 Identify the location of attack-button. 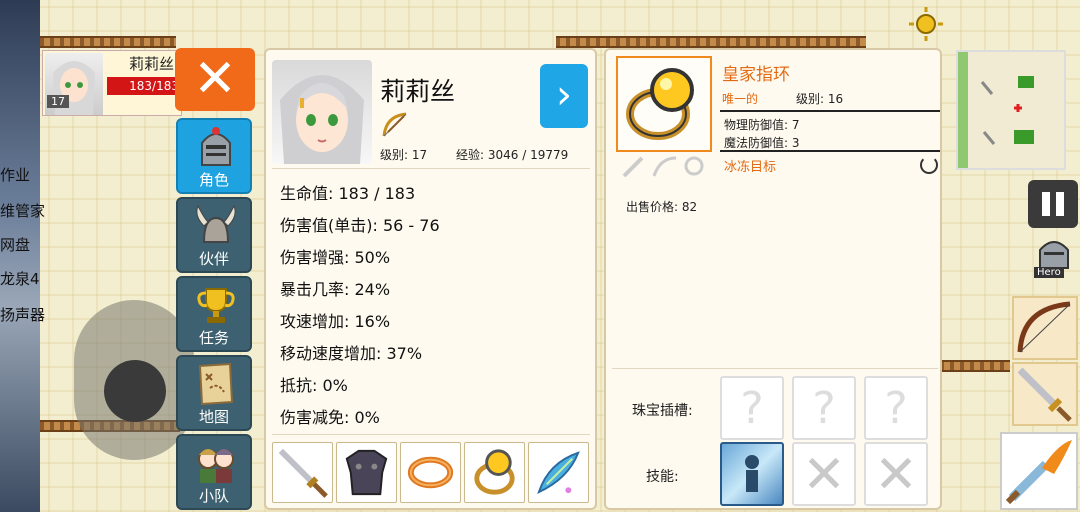
(1039, 471).